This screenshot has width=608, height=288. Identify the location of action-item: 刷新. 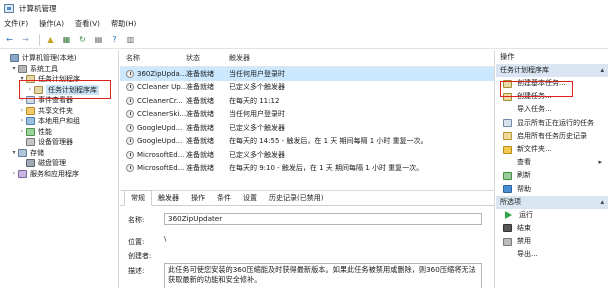
(552, 175).